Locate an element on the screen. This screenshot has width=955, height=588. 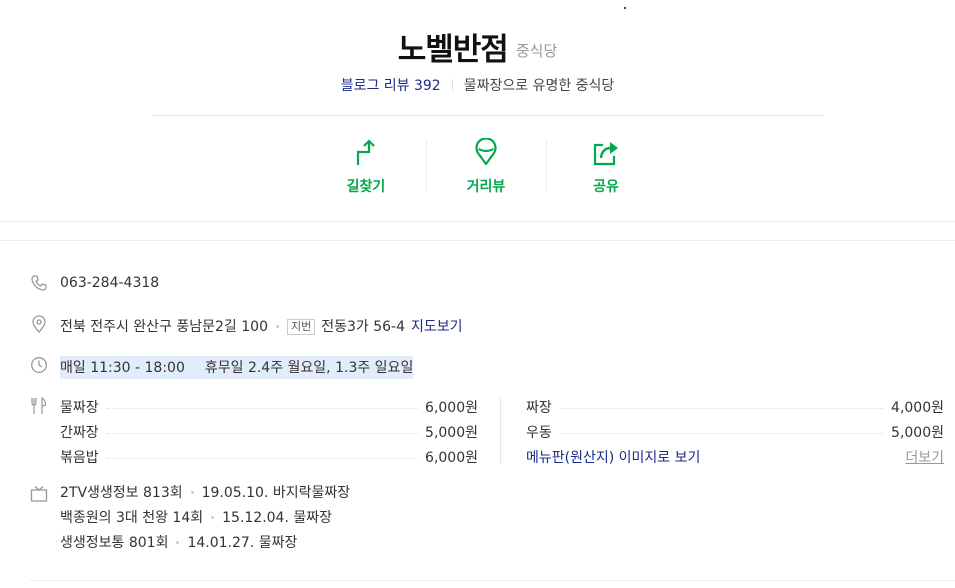
menu-list-right: 짜장 4,000원 우동 5,000원 메뉴판(원산지) 이미지로 보기 더보기 is located at coordinates (735, 431).